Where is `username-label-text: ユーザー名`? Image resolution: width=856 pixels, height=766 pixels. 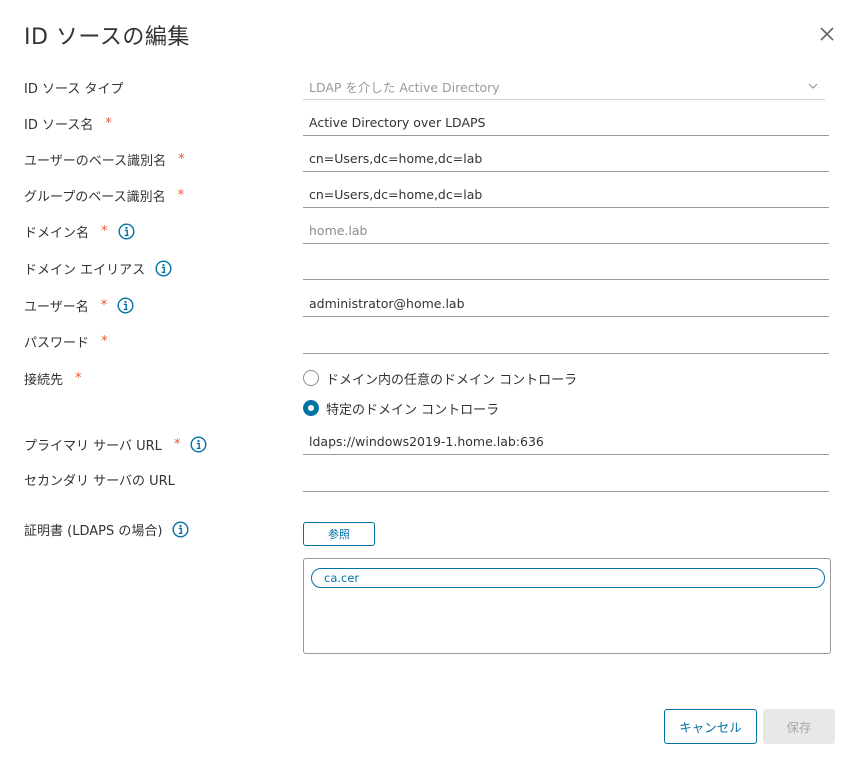 username-label-text: ユーザー名 is located at coordinates (56, 307).